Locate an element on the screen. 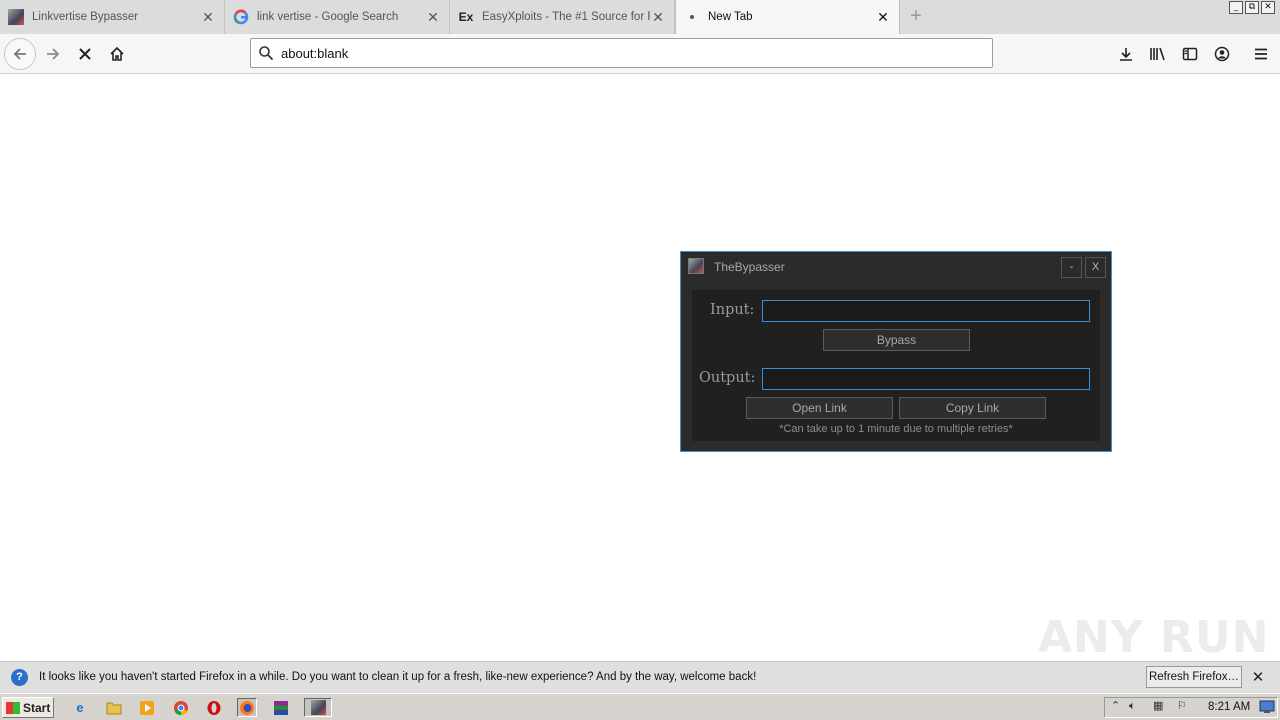 This screenshot has width=1280, height=720. media-player-icon is located at coordinates (147, 707).